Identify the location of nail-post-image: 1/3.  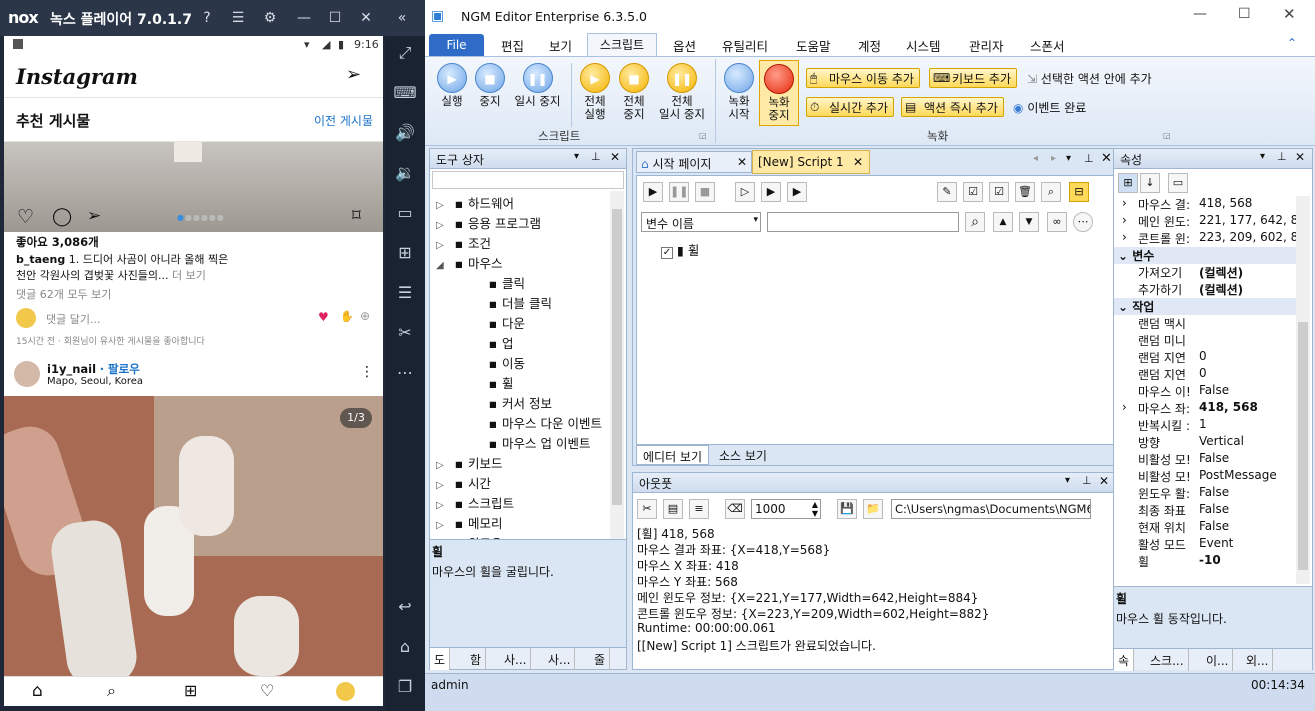
(193, 536).